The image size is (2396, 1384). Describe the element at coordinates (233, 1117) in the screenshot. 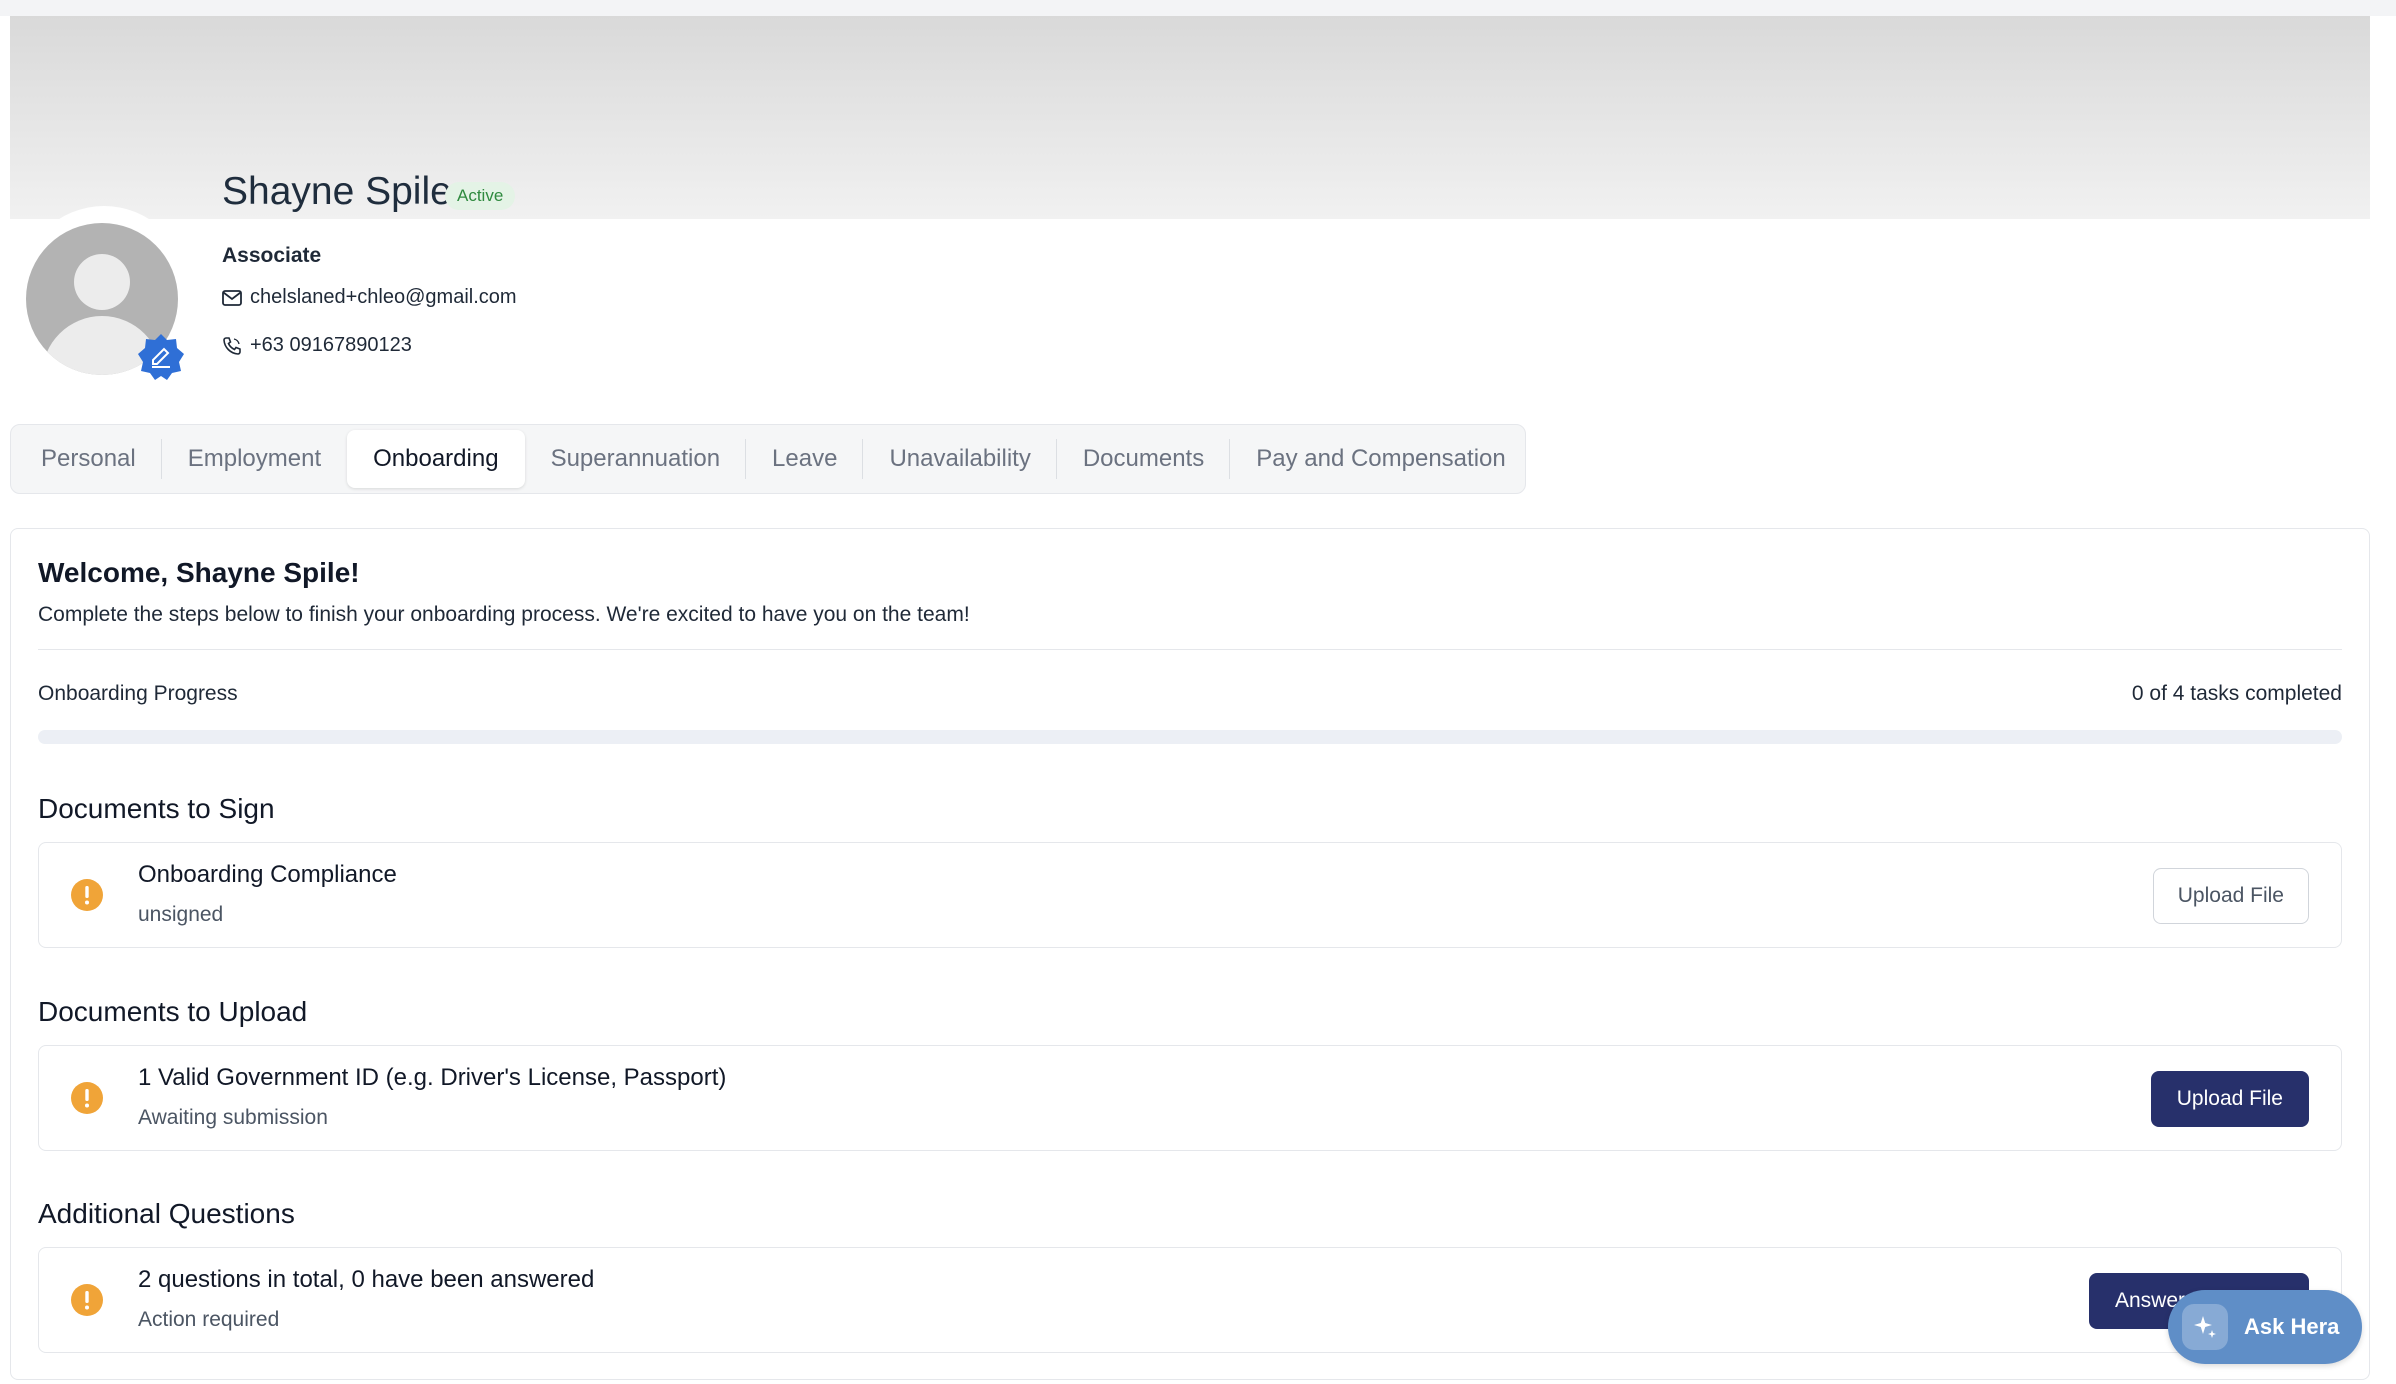

I see `item-status: Awaiting submission` at that location.